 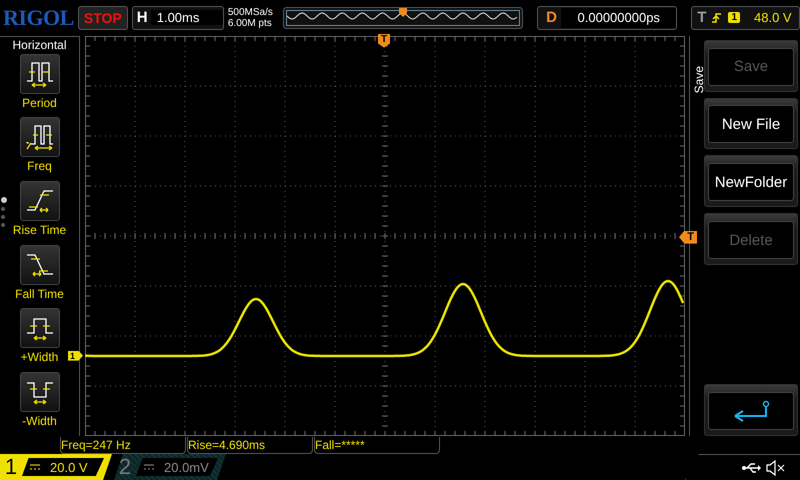 What do you see at coordinates (250, 23) in the screenshot?
I see `memory-depth: 6.00M pts` at bounding box center [250, 23].